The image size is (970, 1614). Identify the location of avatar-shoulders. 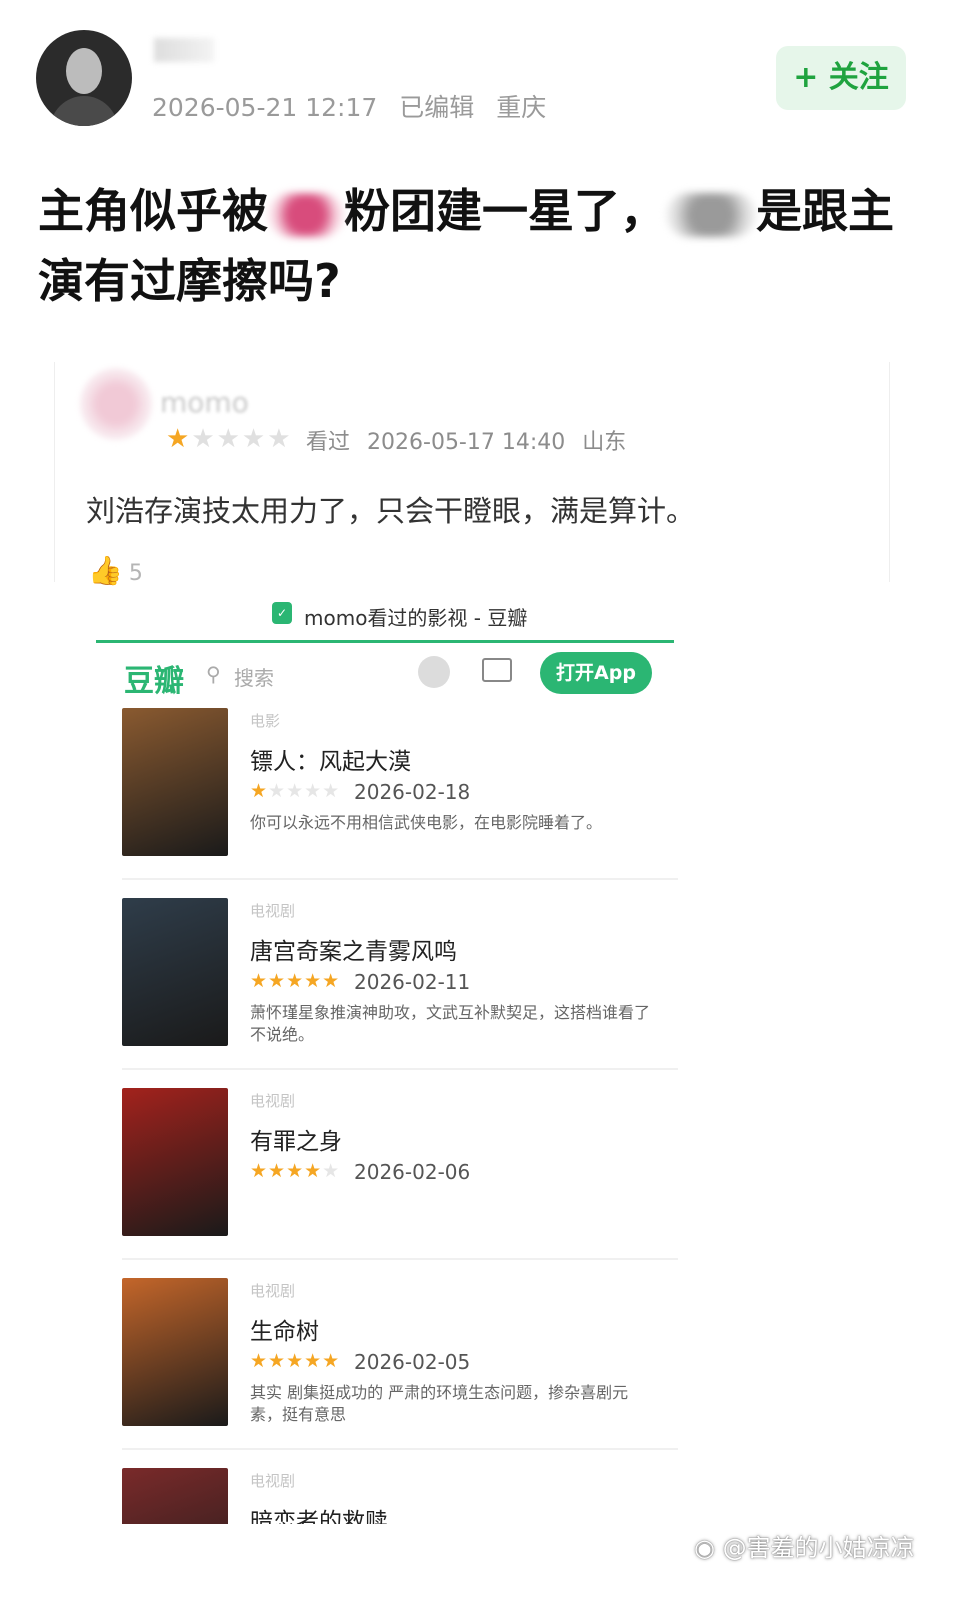
(84, 111).